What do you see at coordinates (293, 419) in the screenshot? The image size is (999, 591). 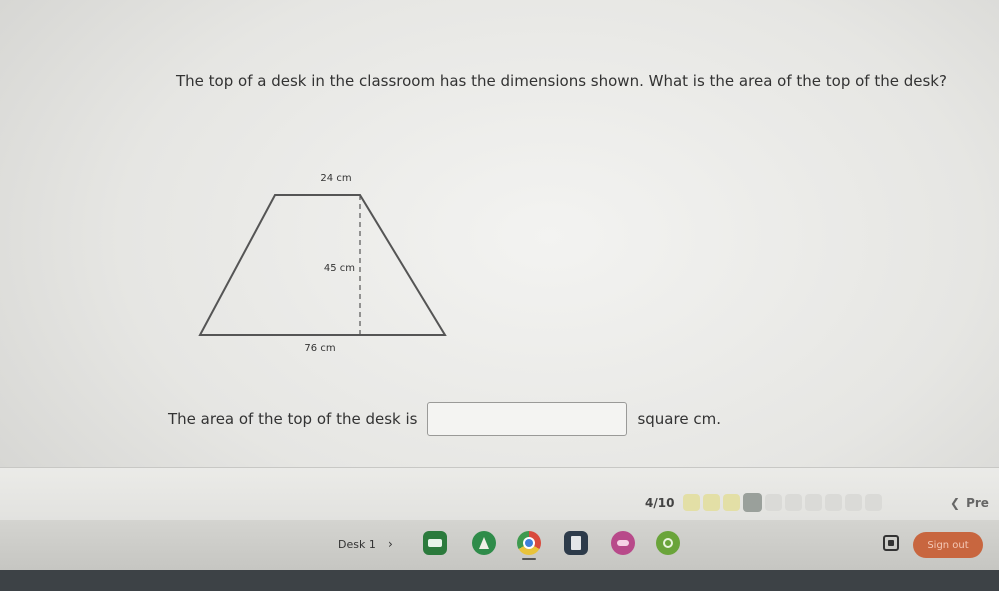 I see `answer-prefix: The area of the top of the desk is` at bounding box center [293, 419].